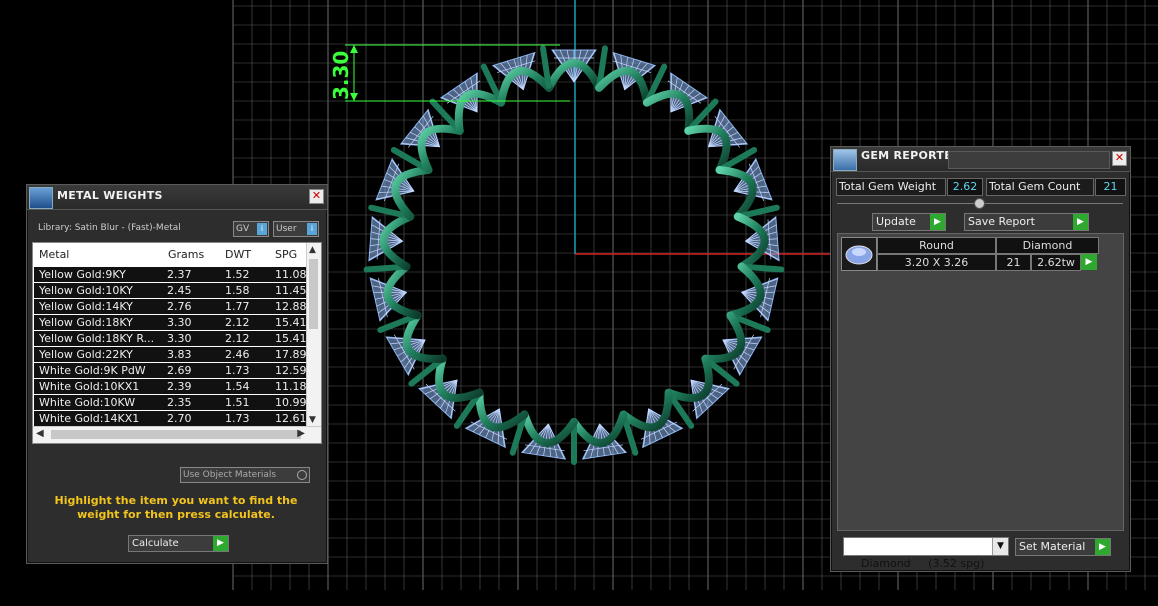 Image resolution: width=1158 pixels, height=606 pixels. What do you see at coordinates (286, 229) in the screenshot?
I see `user-label: User` at bounding box center [286, 229].